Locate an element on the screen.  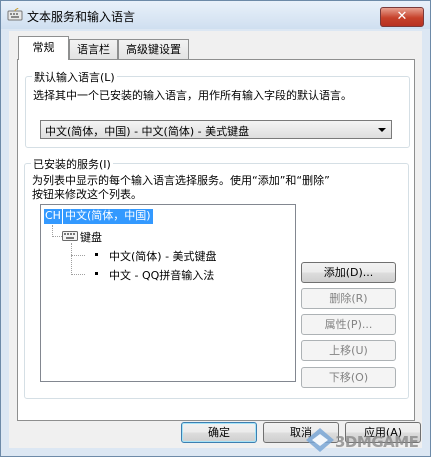
tab-general: 常规 is located at coordinates (43, 48).